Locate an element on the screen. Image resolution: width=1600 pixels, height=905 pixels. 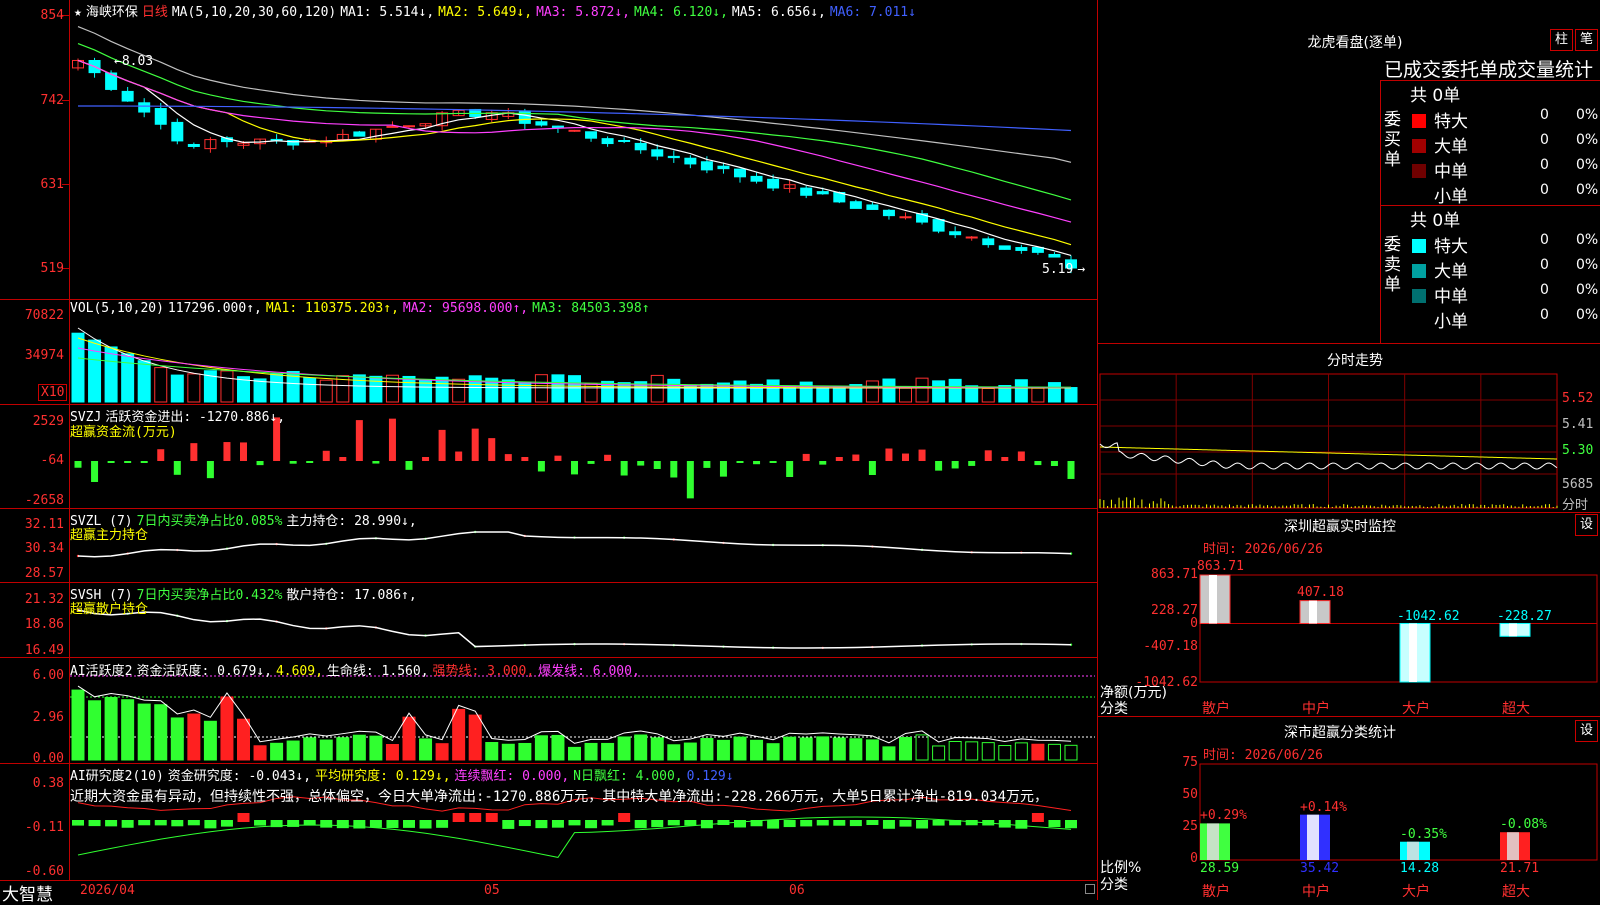
svsh-axis-label: 16.49 is located at coordinates (44, 650).